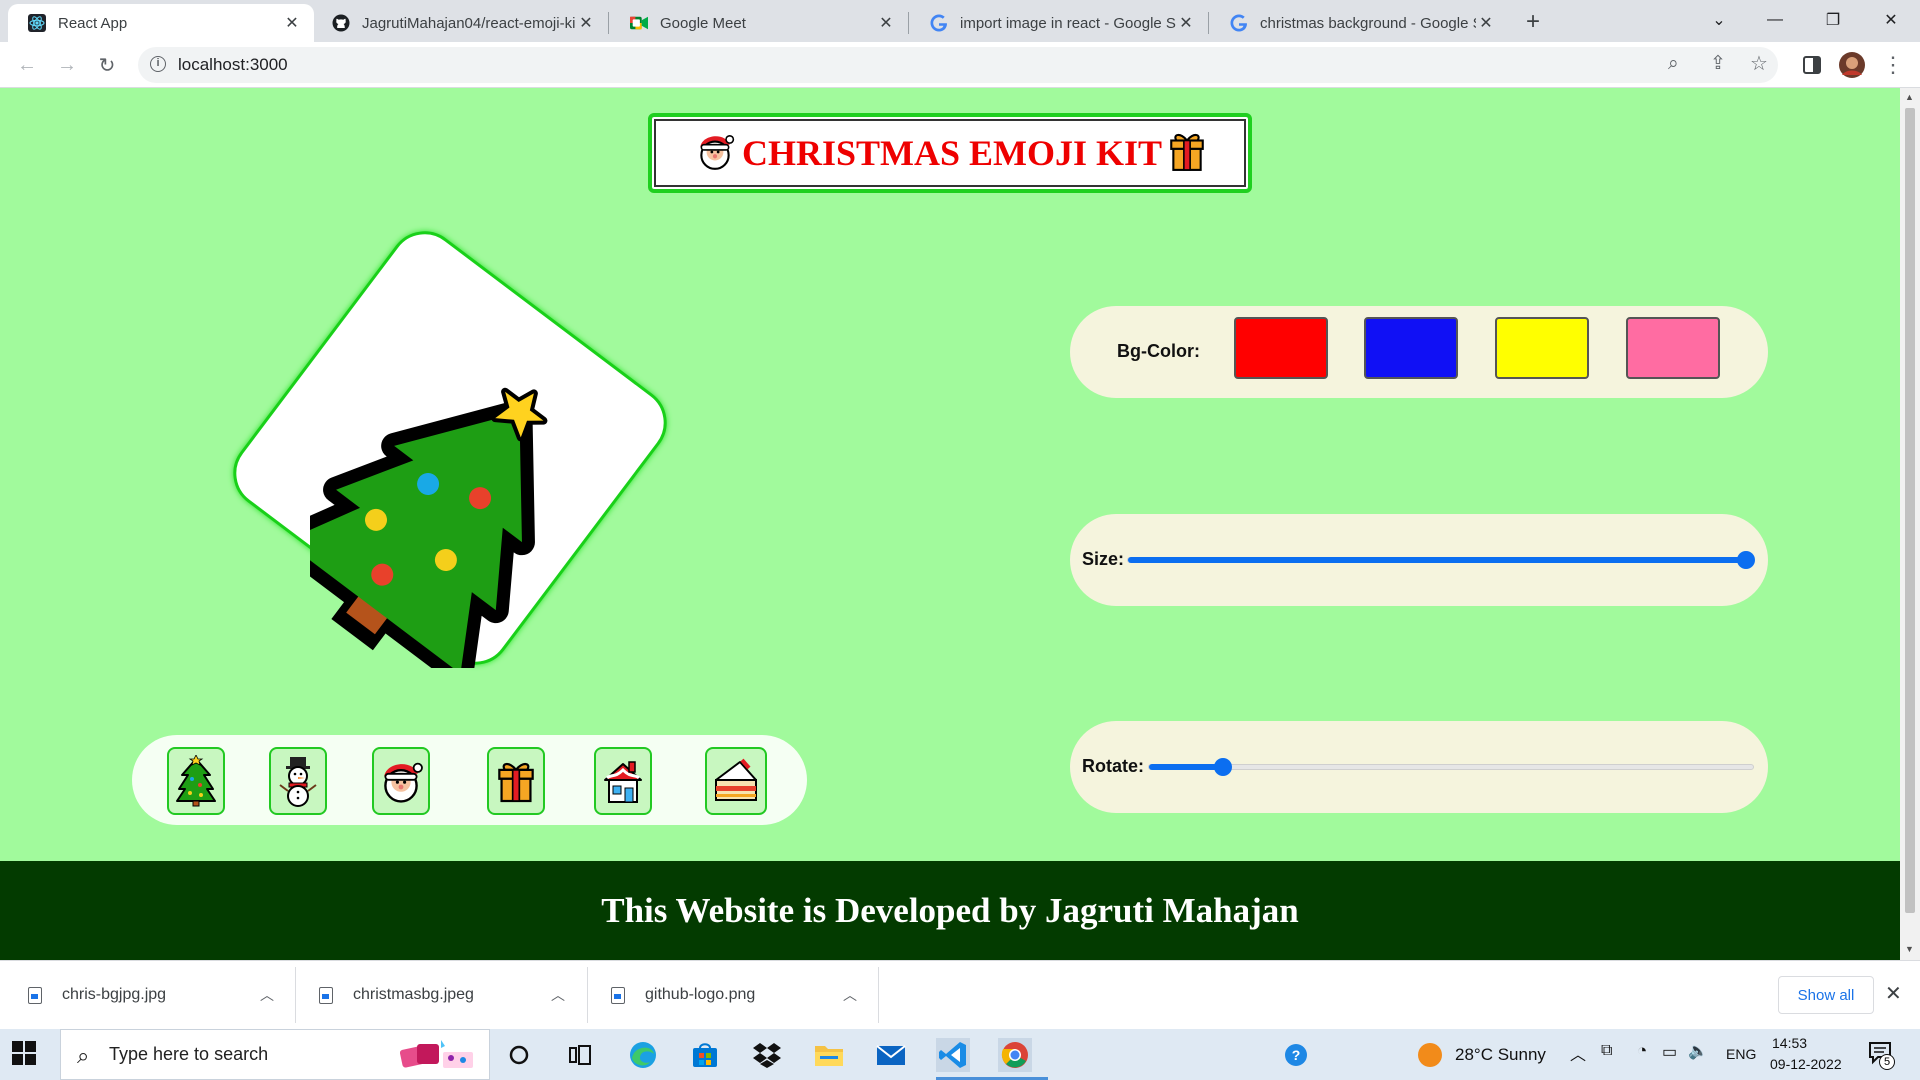  Describe the element at coordinates (1741, 1054) in the screenshot. I see `language-indicator: ENG` at that location.